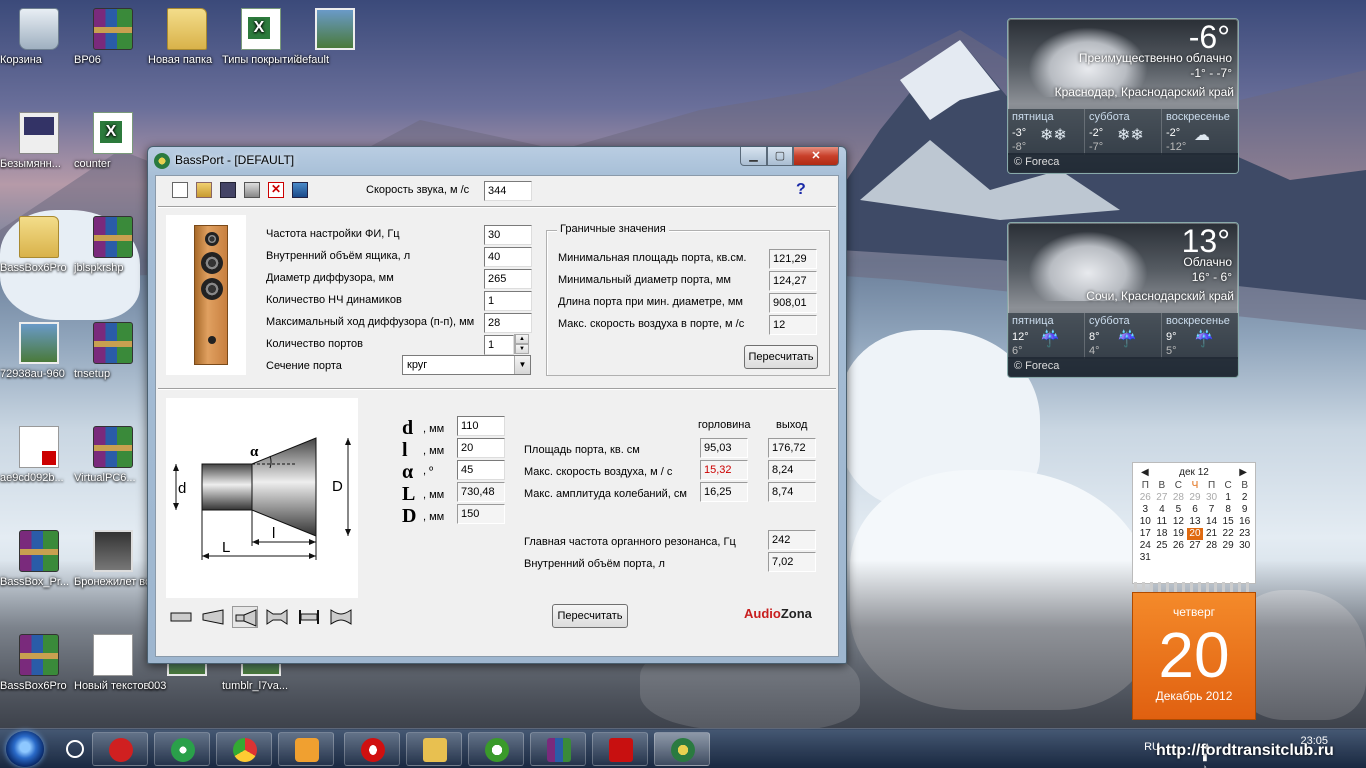 The width and height of the screenshot is (1366, 768). What do you see at coordinates (605, 494) in the screenshot?
I see `result-label: Макс. амплитуда колебаний, см` at bounding box center [605, 494].